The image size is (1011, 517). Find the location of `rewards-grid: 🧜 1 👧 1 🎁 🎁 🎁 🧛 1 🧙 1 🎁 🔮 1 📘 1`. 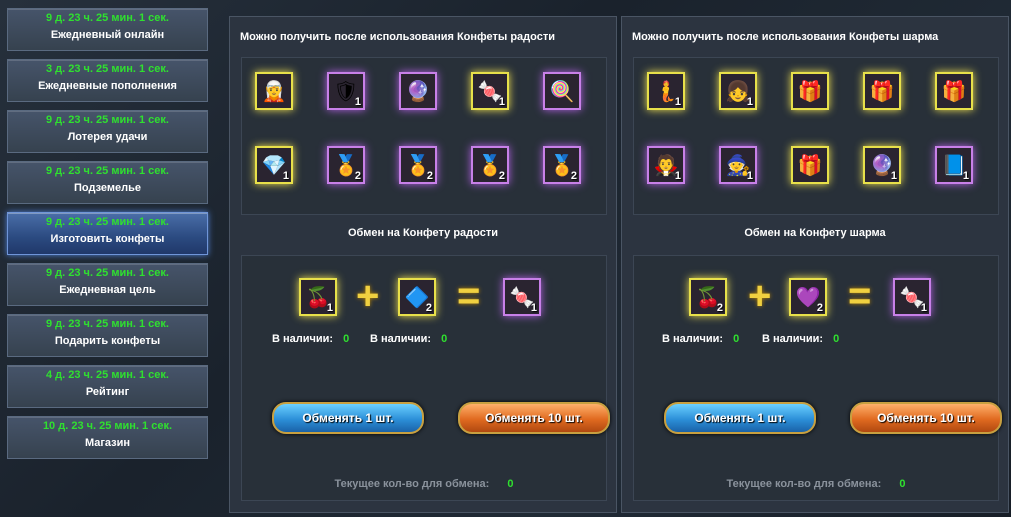

rewards-grid: 🧜 1 👧 1 🎁 🎁 🎁 🧛 1 🧙 1 🎁 🔮 1 📘 1 is located at coordinates (816, 136).